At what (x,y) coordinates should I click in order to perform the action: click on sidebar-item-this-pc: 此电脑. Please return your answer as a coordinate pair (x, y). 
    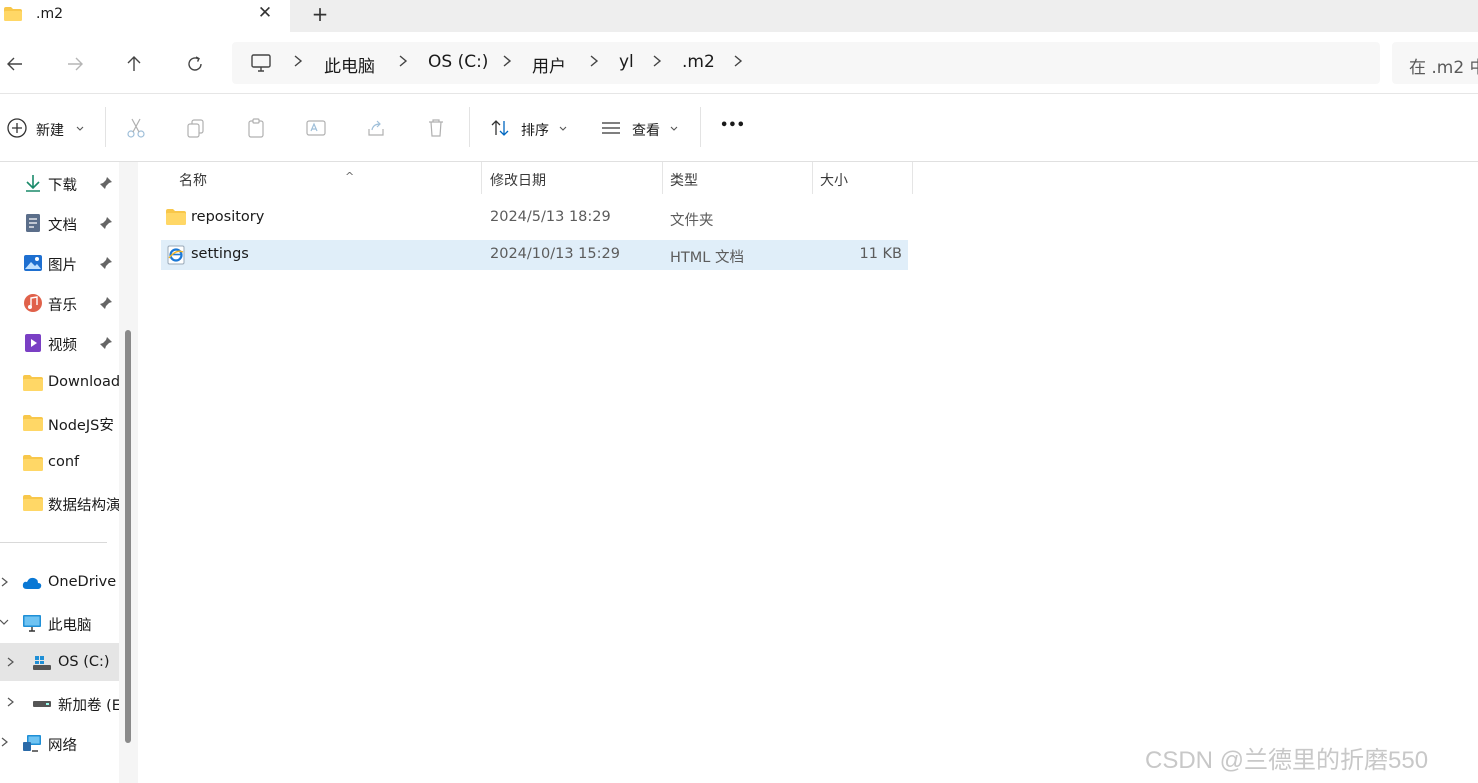
    Looking at the image, I should click on (59, 622).